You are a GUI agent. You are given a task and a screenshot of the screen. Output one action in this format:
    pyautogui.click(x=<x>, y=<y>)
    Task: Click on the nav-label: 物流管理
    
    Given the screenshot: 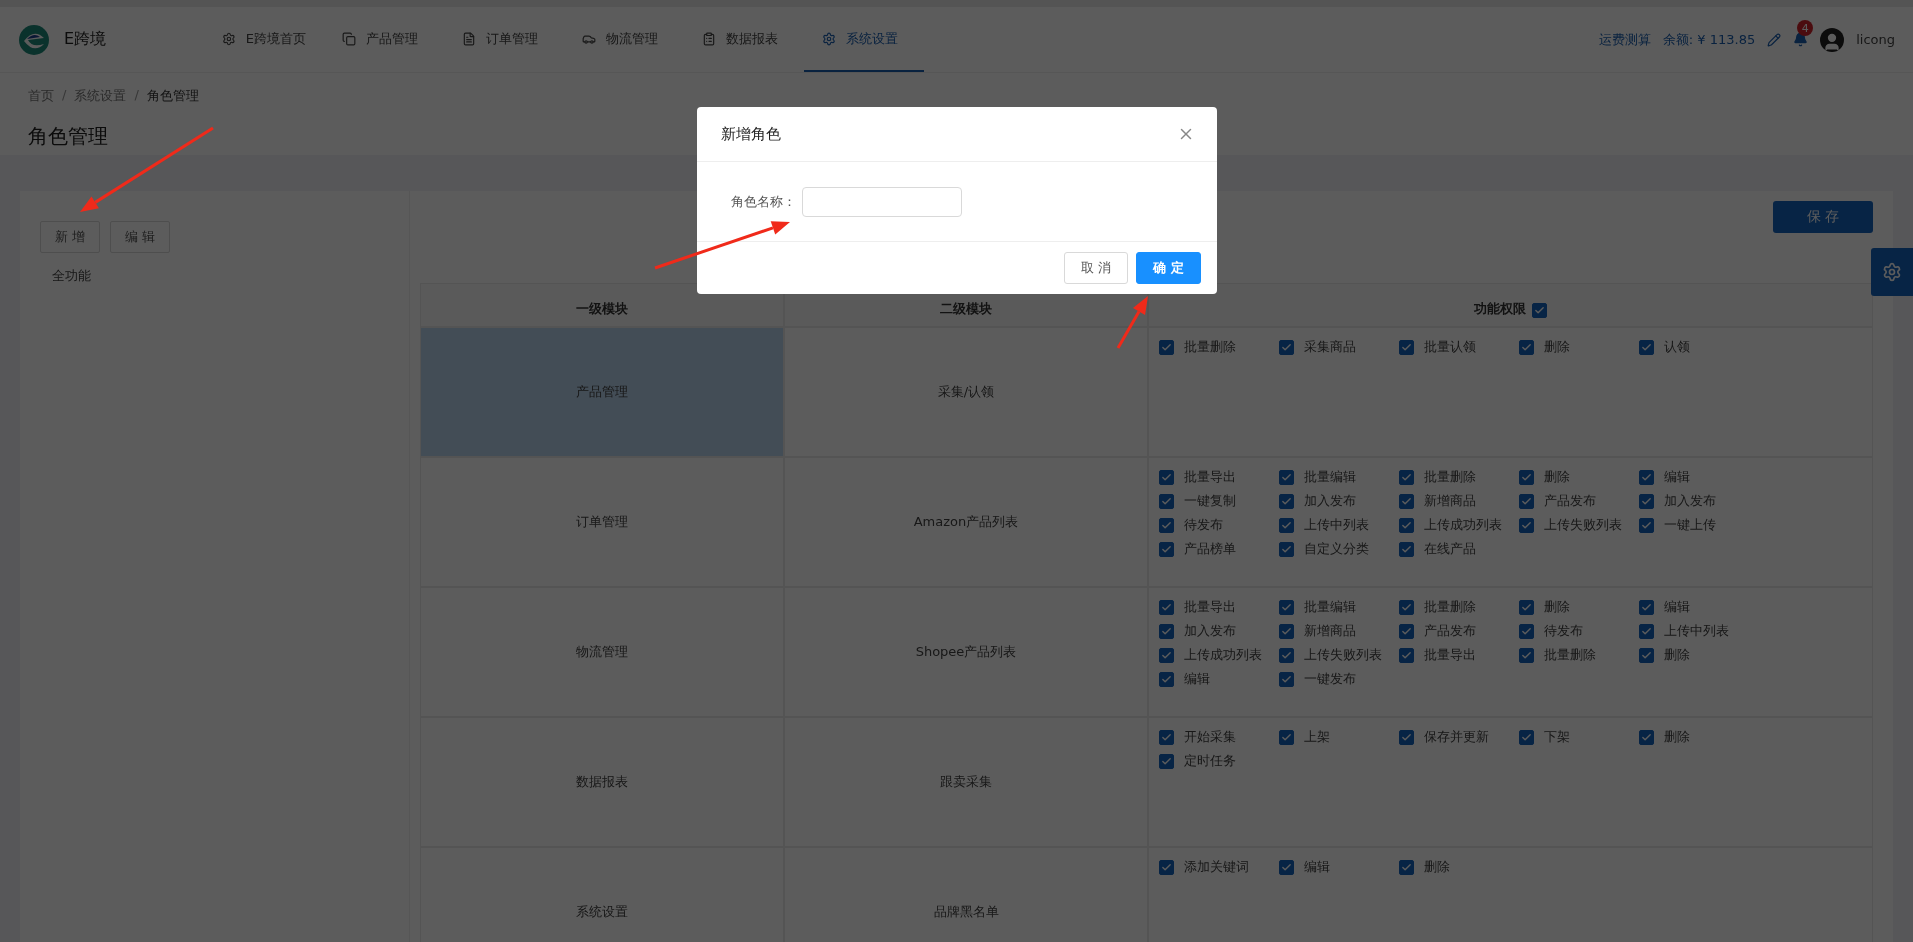 What is the action you would take?
    pyautogui.click(x=632, y=38)
    